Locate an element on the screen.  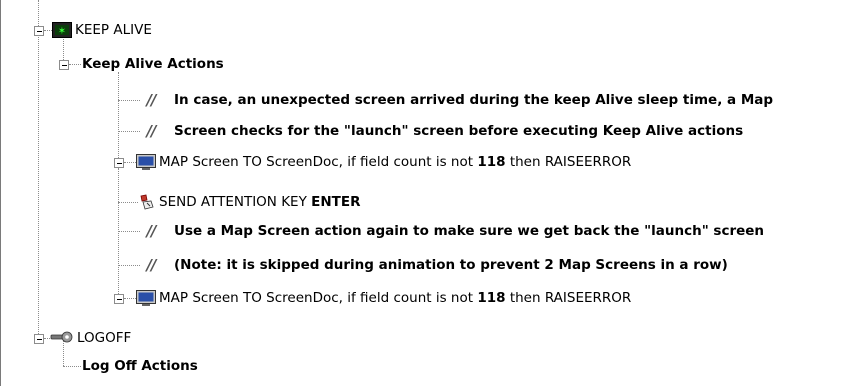
node-label: KEEP ALIVE is located at coordinates (113, 30).